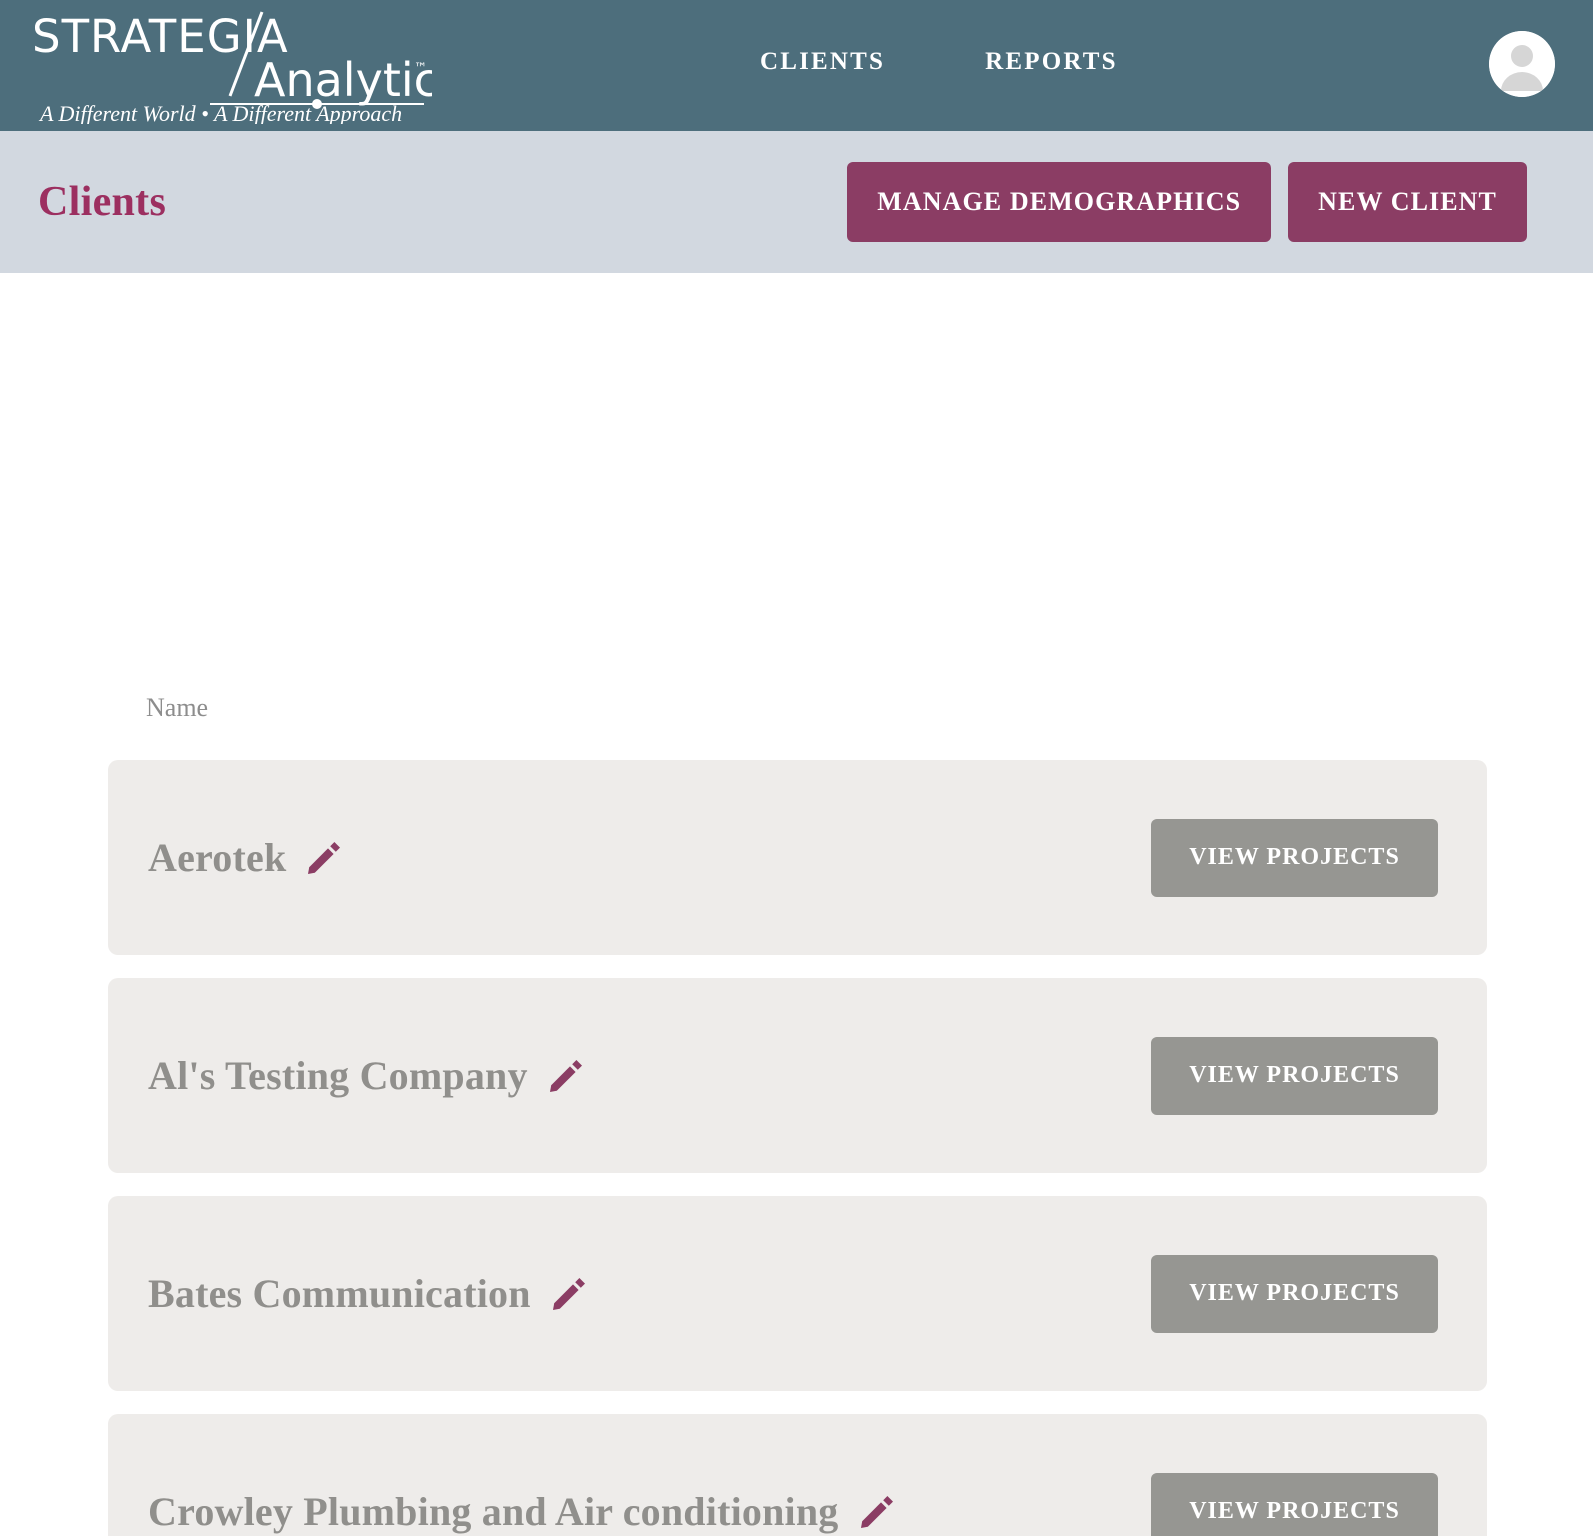 This screenshot has width=1593, height=1536. What do you see at coordinates (220, 112) in the screenshot?
I see `svg-text:A Different World • A Differen: A Different World • A Different Approach` at bounding box center [220, 112].